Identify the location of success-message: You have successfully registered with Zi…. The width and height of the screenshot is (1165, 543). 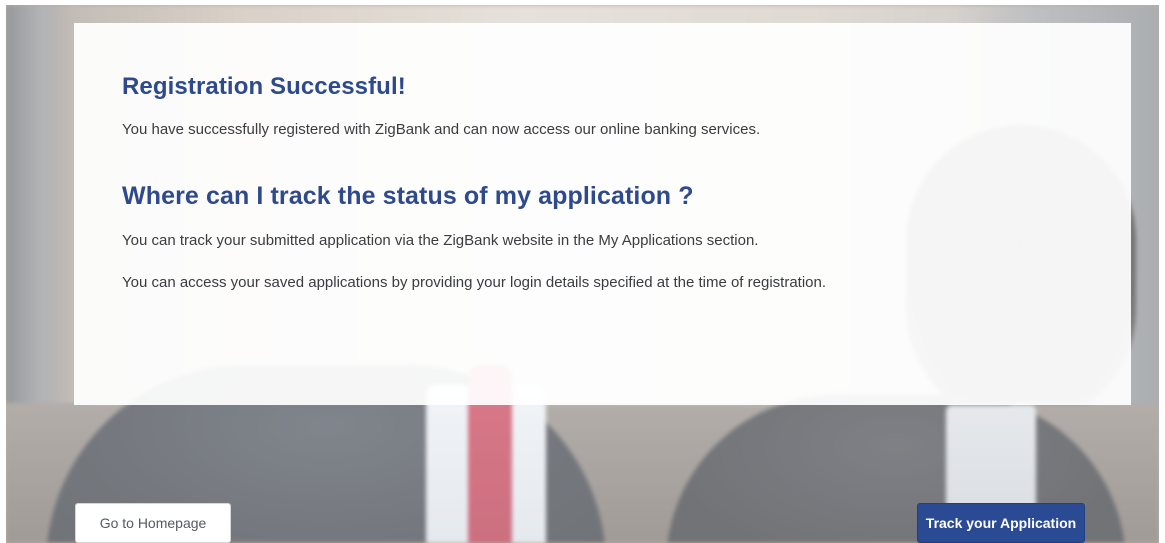
(441, 129).